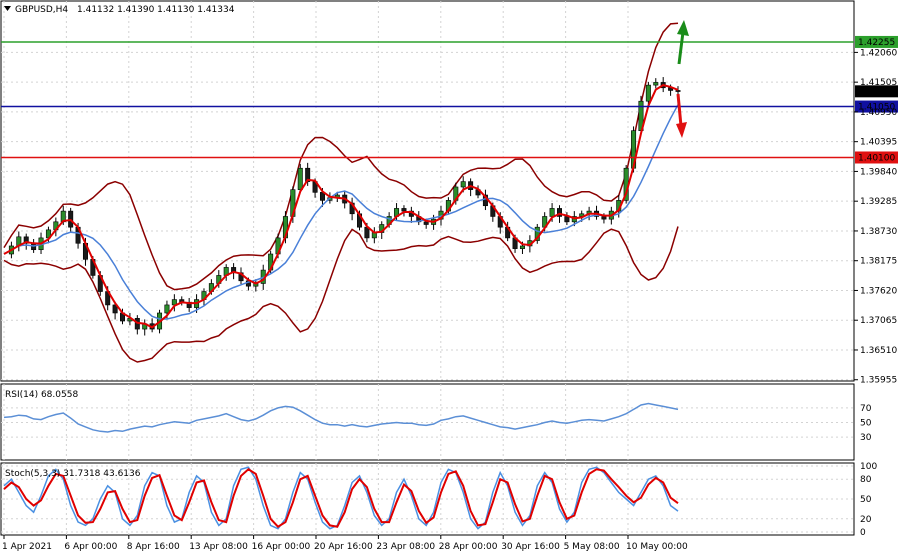  What do you see at coordinates (878, 83) in the screenshot?
I see `price-tick-label: 1.41505` at bounding box center [878, 83].